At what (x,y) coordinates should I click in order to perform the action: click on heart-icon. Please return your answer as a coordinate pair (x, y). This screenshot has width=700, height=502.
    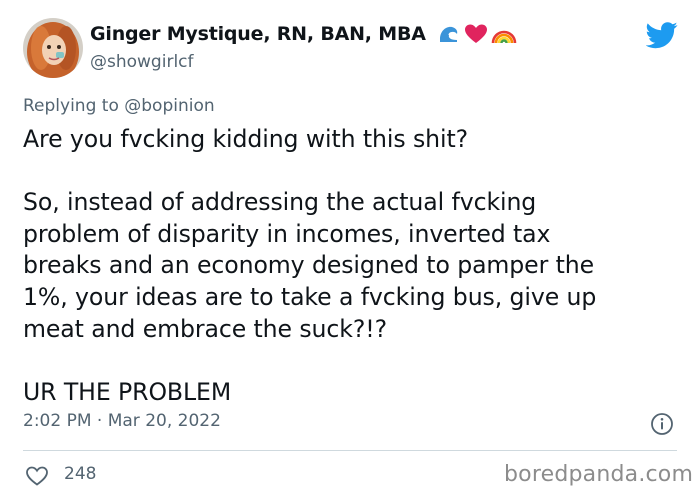
    Looking at the image, I should click on (476, 33).